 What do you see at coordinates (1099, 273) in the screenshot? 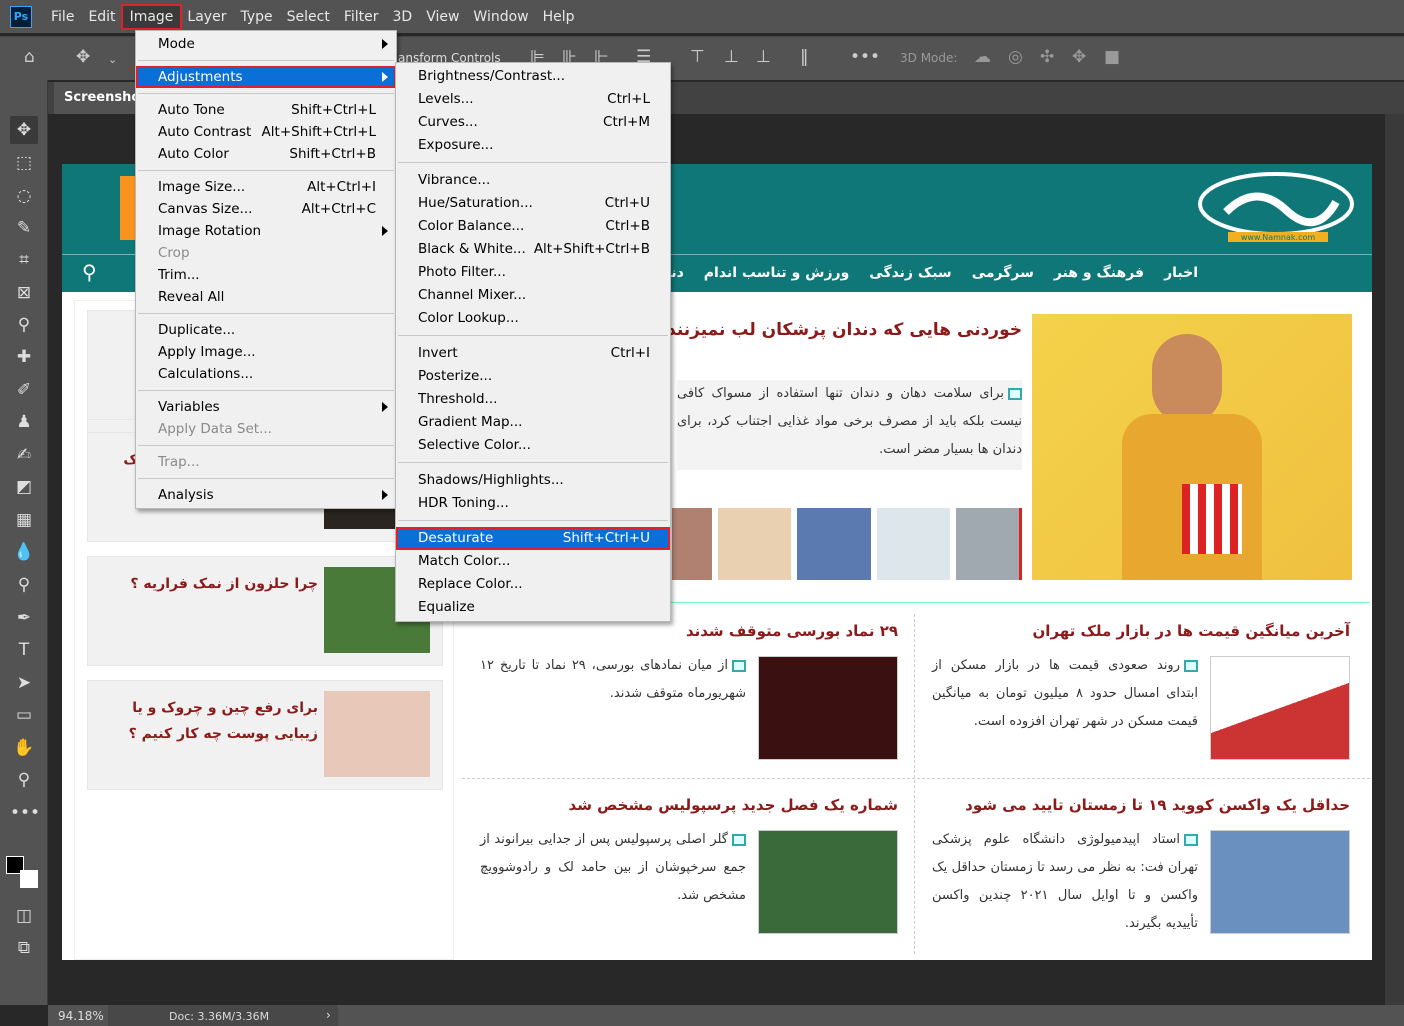
I see `nav-item: فرهنگ و هنر` at bounding box center [1099, 273].